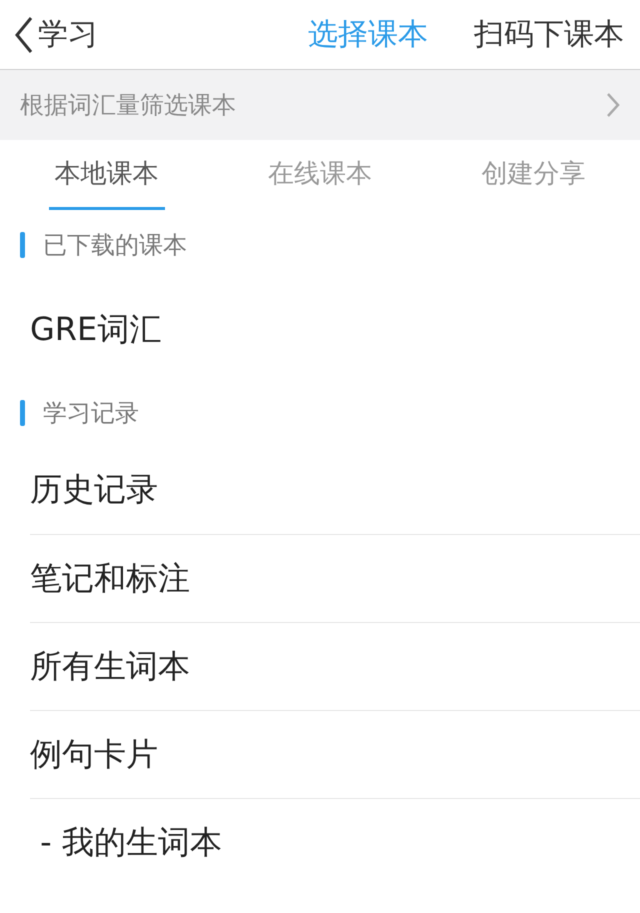 The image size is (640, 913). What do you see at coordinates (335, 754) in the screenshot?
I see `list-item: 例句卡片` at bounding box center [335, 754].